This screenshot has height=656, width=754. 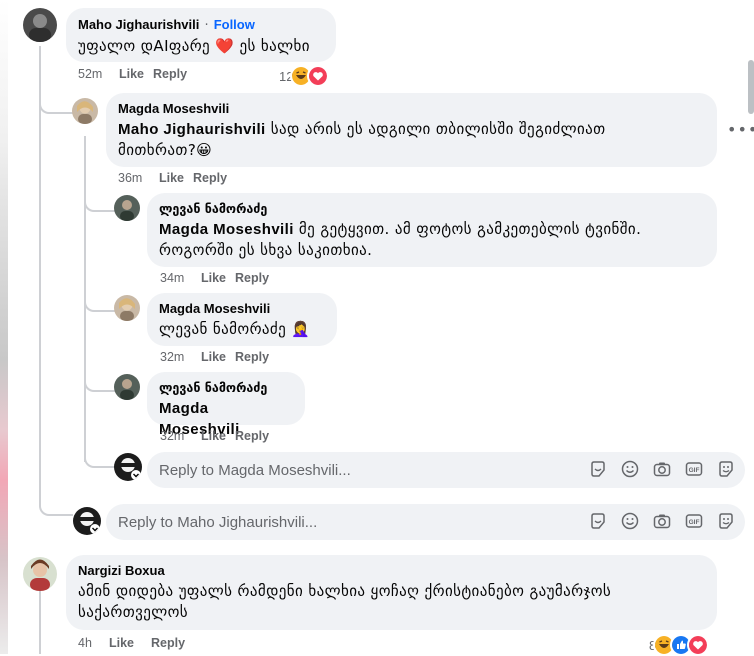 I want to click on reply-input: Reply to Magda Moseshvili... GIF, so click(x=446, y=470).